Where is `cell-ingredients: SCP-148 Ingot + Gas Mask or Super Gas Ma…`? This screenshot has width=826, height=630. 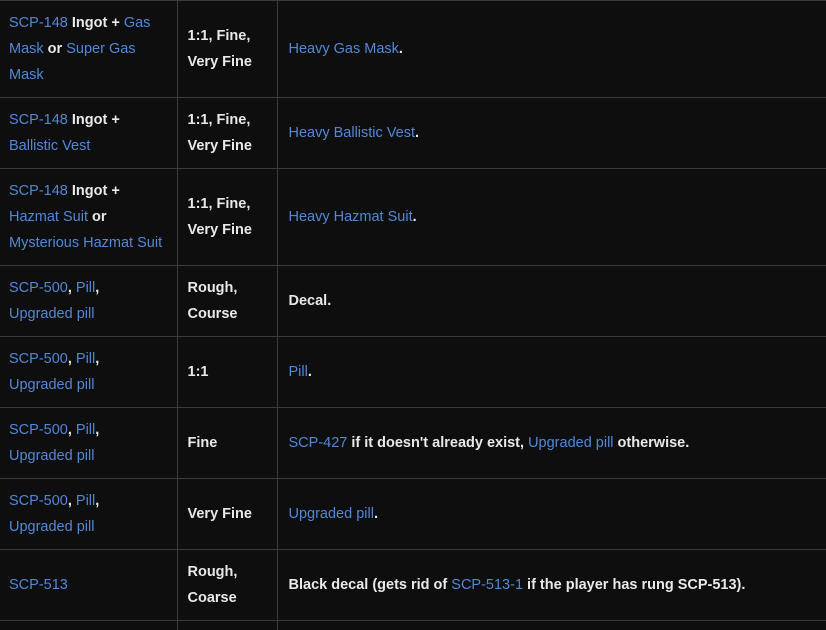 cell-ingredients: SCP-148 Ingot + Gas Mask or Super Gas Ma… is located at coordinates (88, 49).